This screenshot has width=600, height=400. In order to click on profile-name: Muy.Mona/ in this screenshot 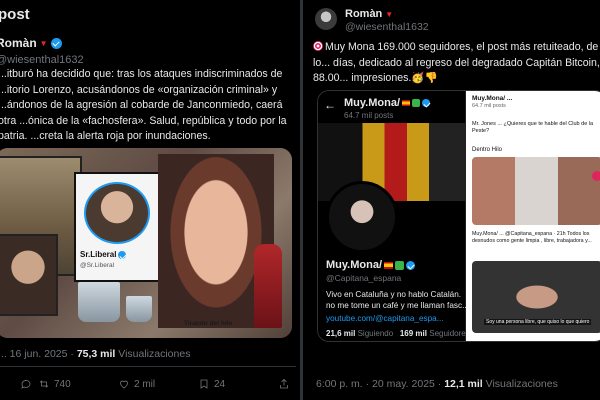, I will do `click(354, 265)`.